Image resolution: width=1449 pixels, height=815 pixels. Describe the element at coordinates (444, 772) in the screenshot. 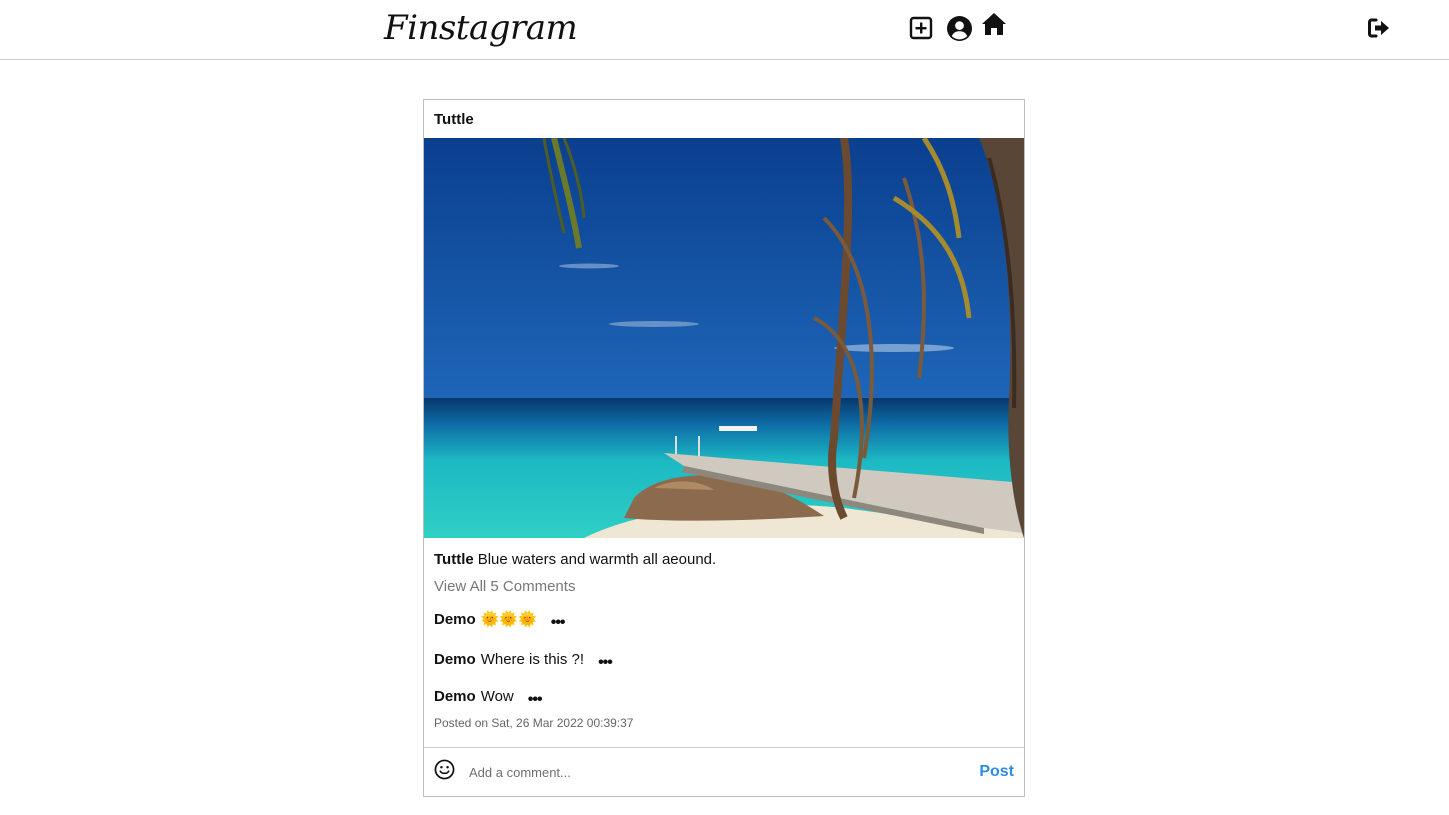

I see `emoji-picker-icon` at that location.